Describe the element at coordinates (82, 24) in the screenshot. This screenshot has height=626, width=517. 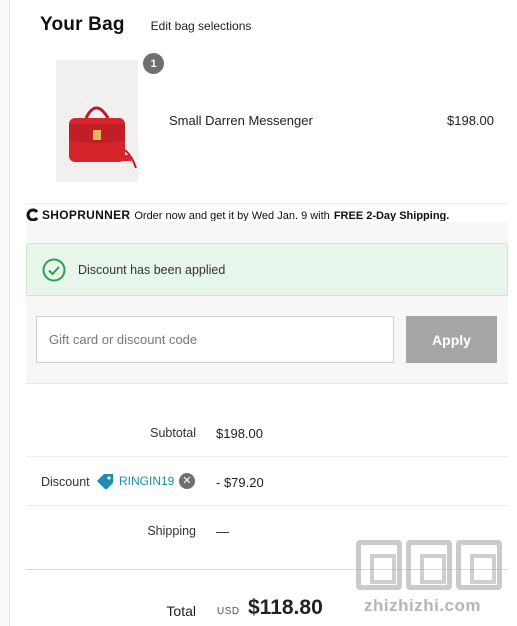
I see `page-title: Your Bag` at that location.